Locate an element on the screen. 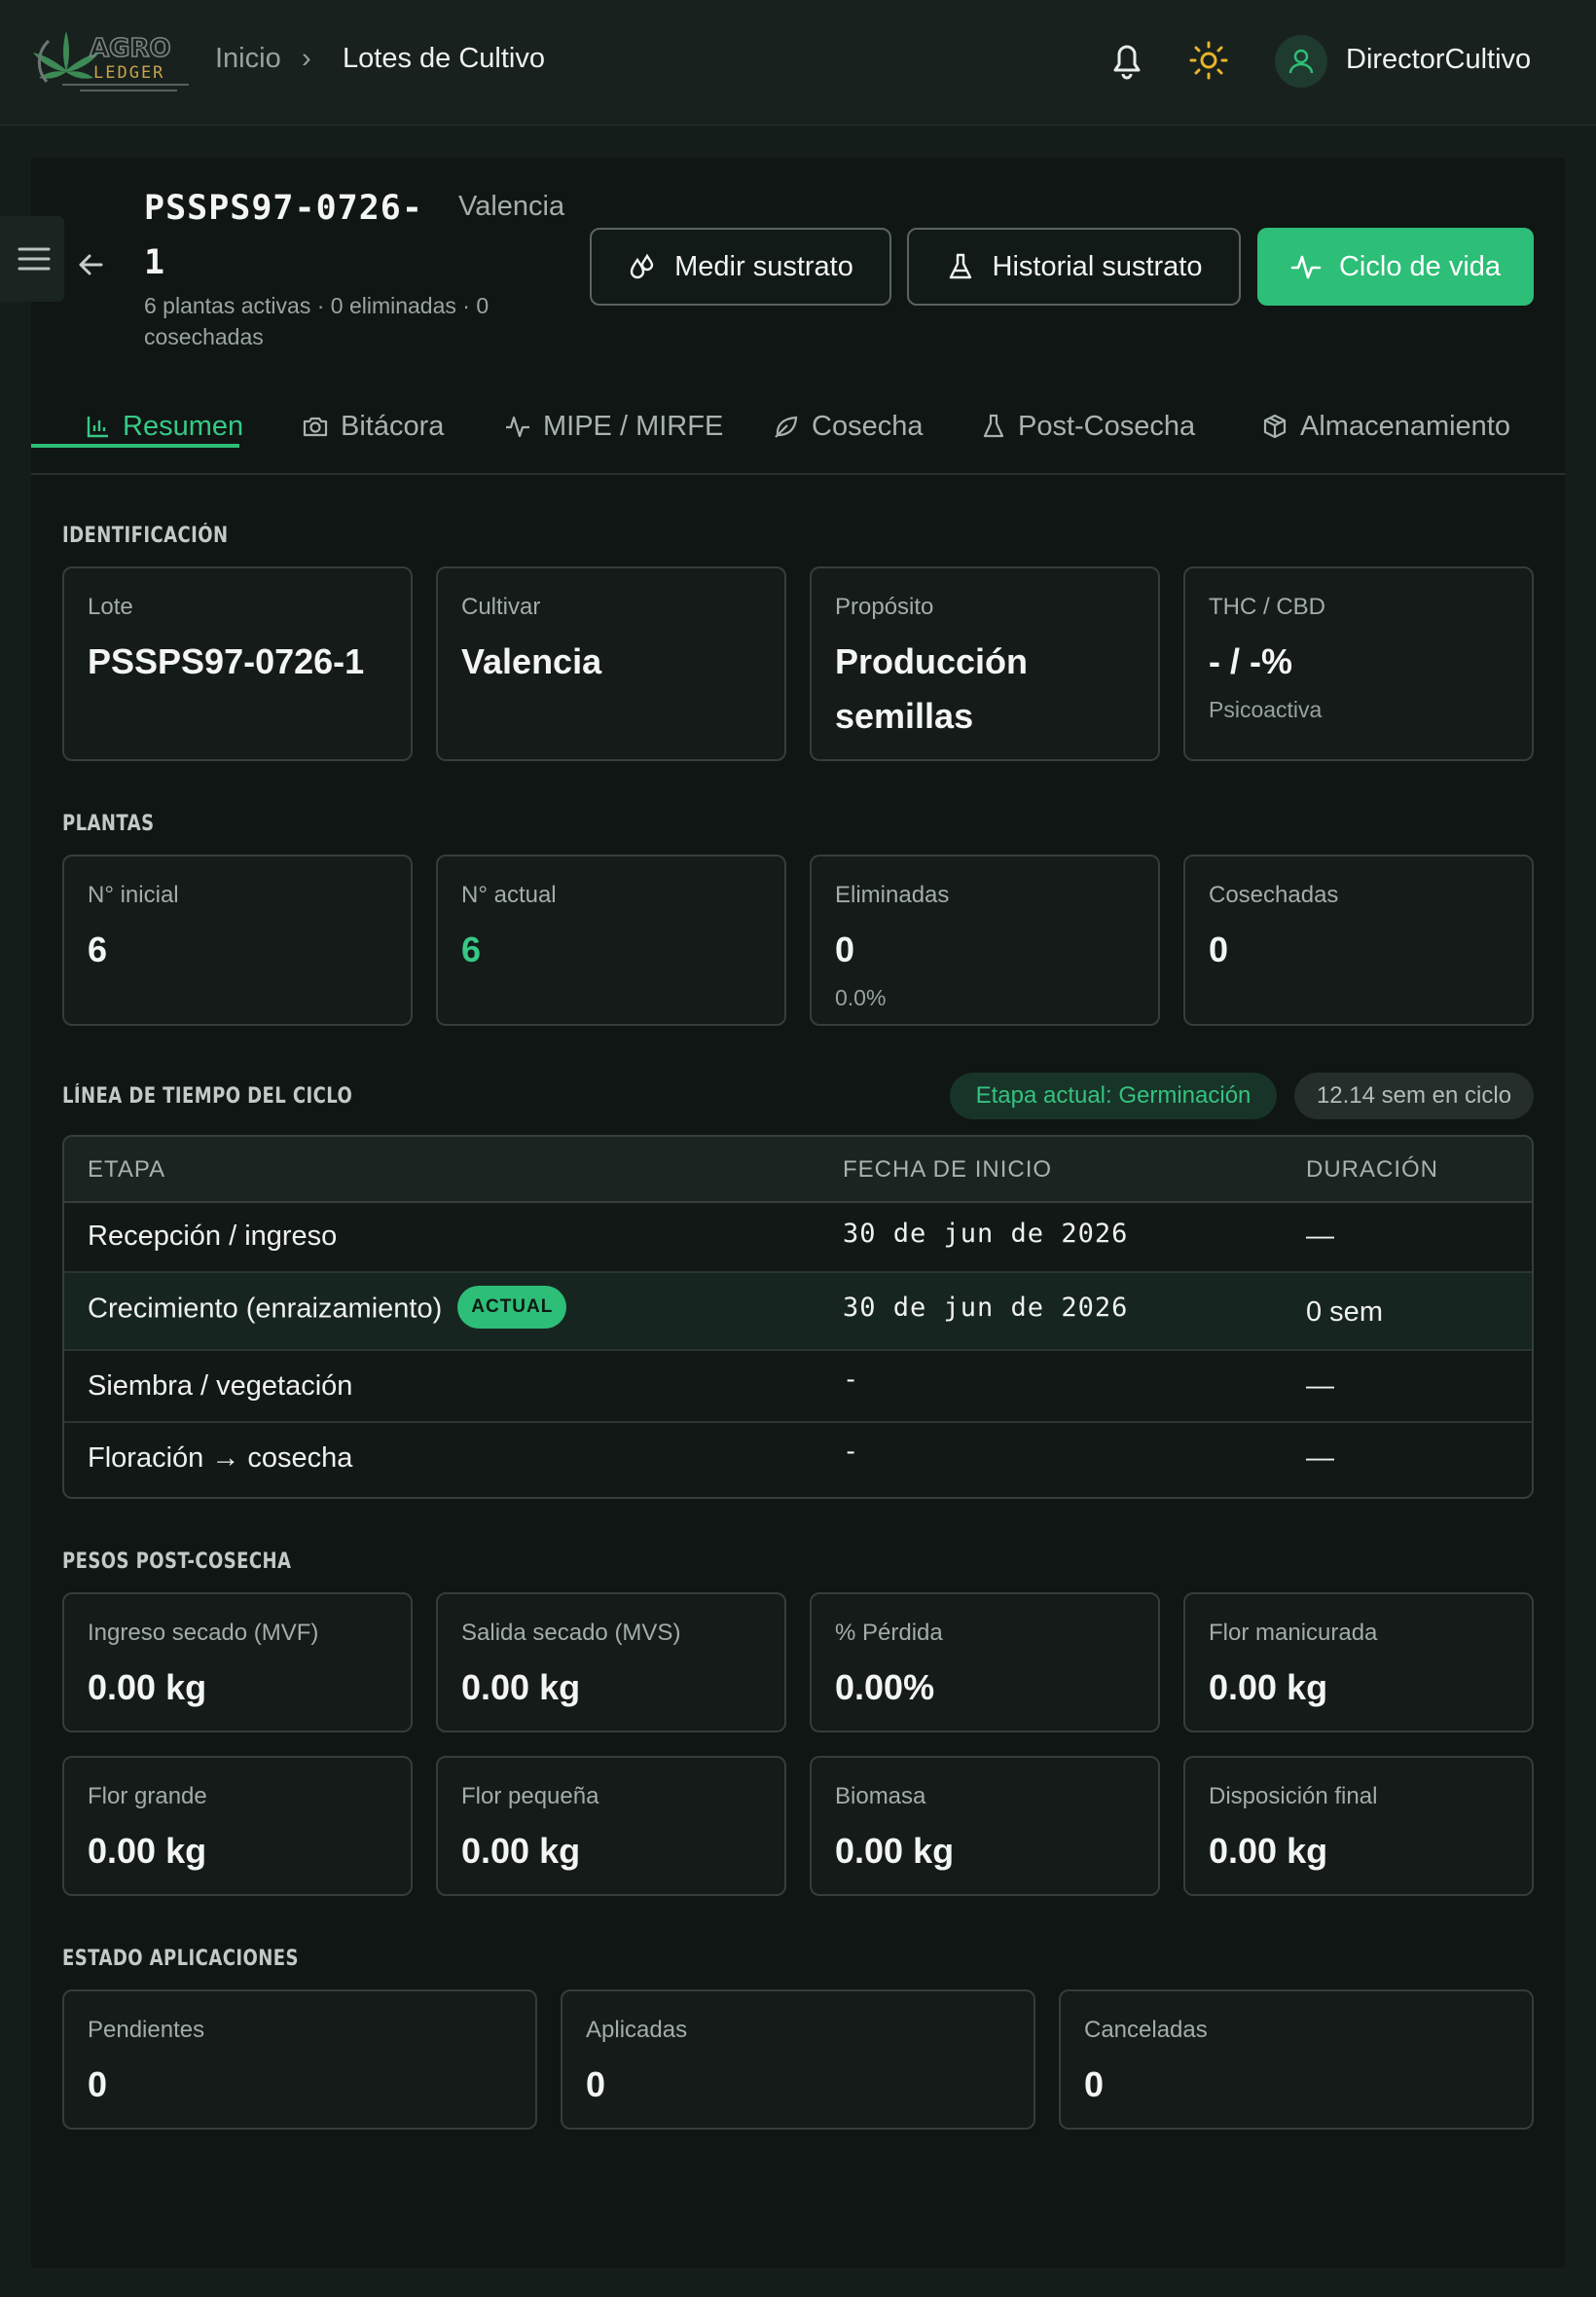 The image size is (1596, 2297). small-flower-label: Flor pequeña is located at coordinates (530, 1796).